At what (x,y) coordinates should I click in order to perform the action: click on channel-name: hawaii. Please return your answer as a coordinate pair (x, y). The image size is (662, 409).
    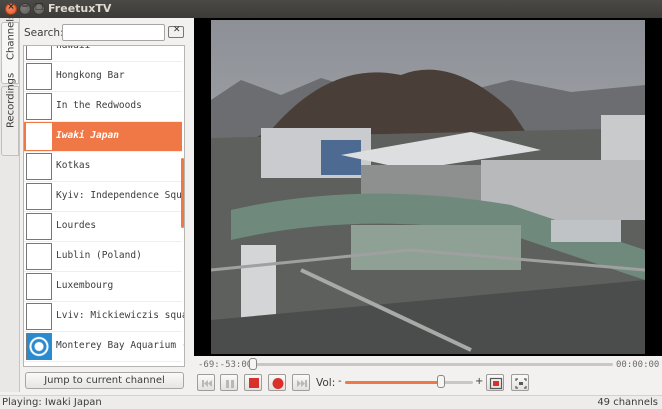
    Looking at the image, I should click on (73, 48).